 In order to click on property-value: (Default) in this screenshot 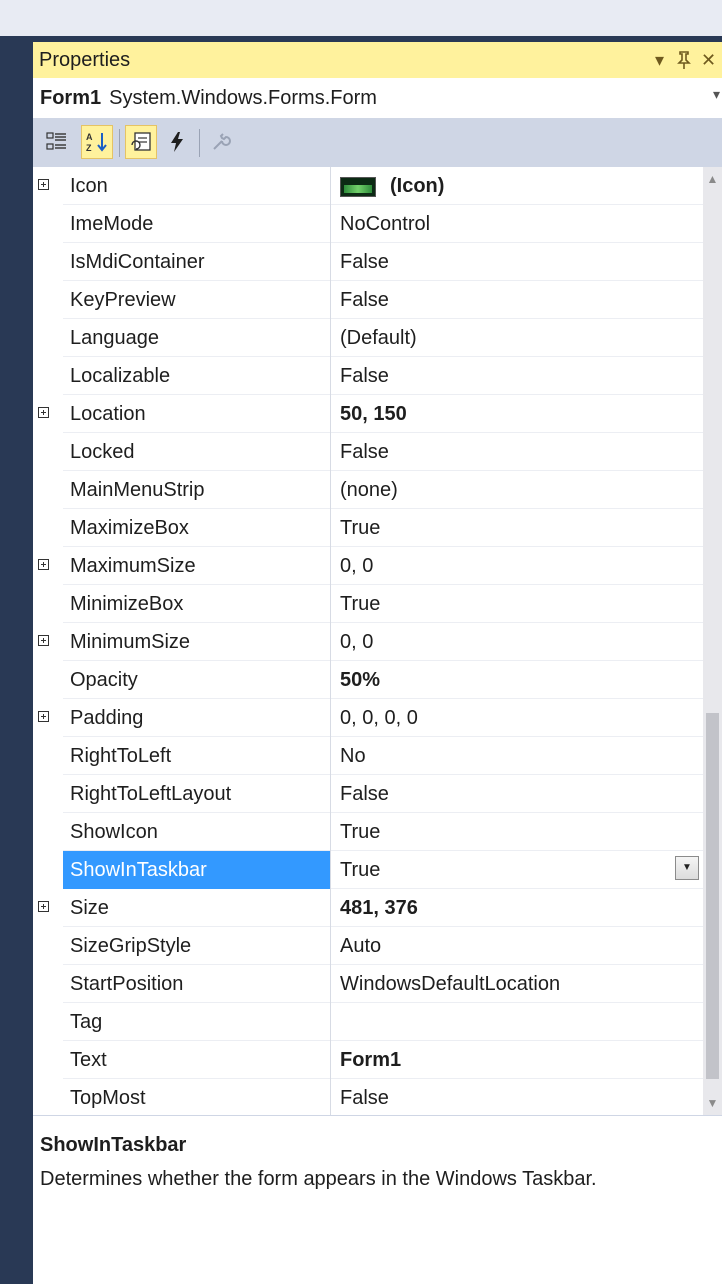, I will do `click(517, 338)`.